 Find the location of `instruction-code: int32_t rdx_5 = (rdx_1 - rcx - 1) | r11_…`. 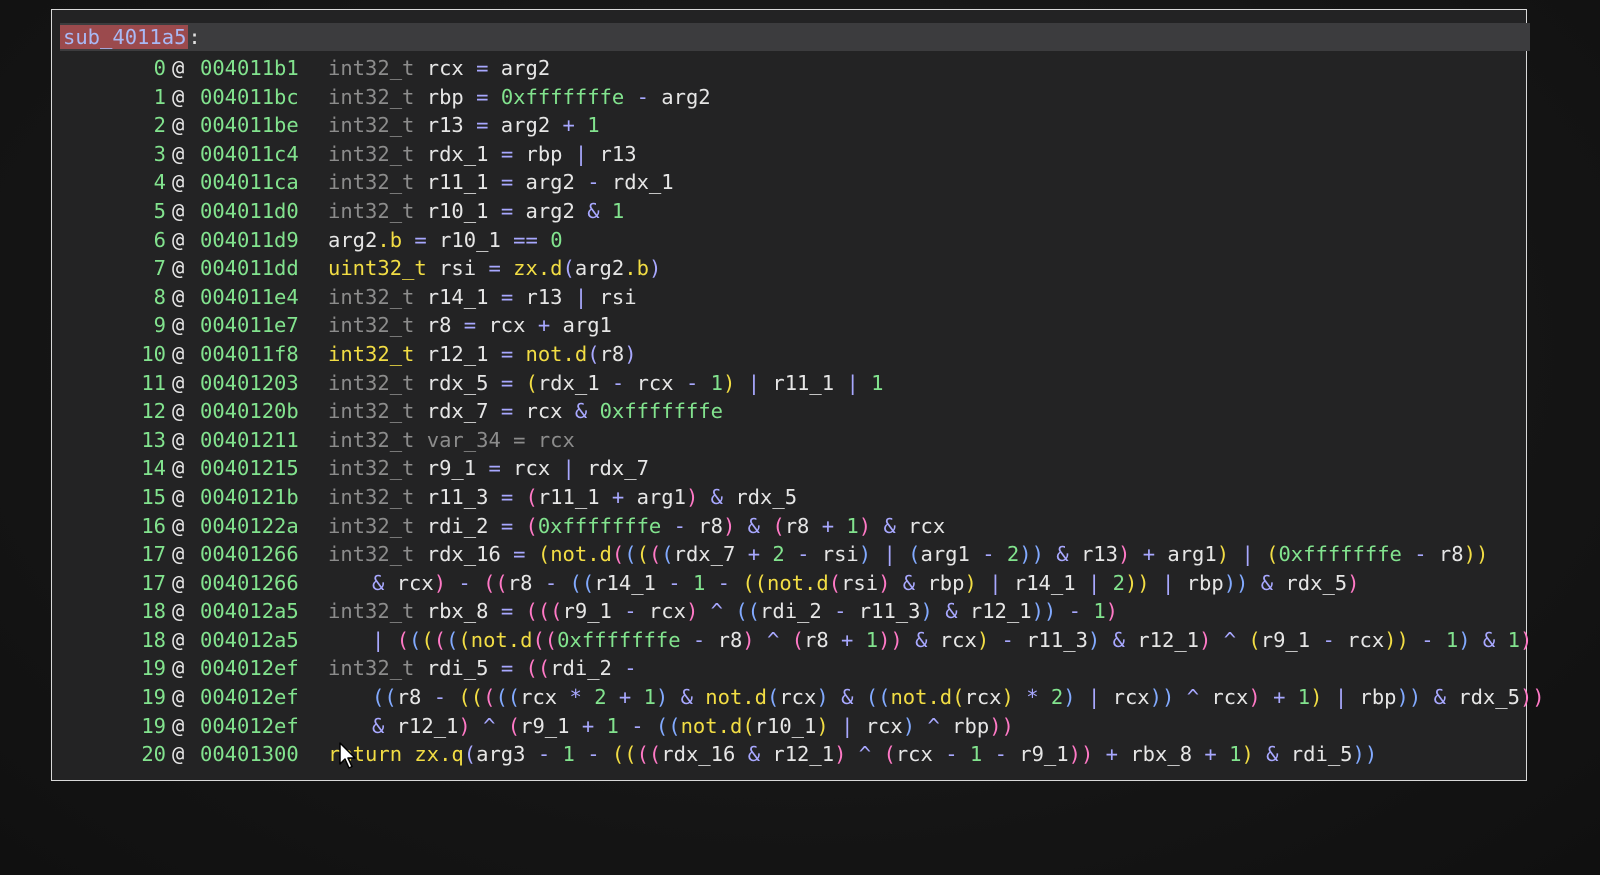

instruction-code: int32_t rdx_5 = (rdx_1 - rcx - 1) | r11_… is located at coordinates (605, 383).